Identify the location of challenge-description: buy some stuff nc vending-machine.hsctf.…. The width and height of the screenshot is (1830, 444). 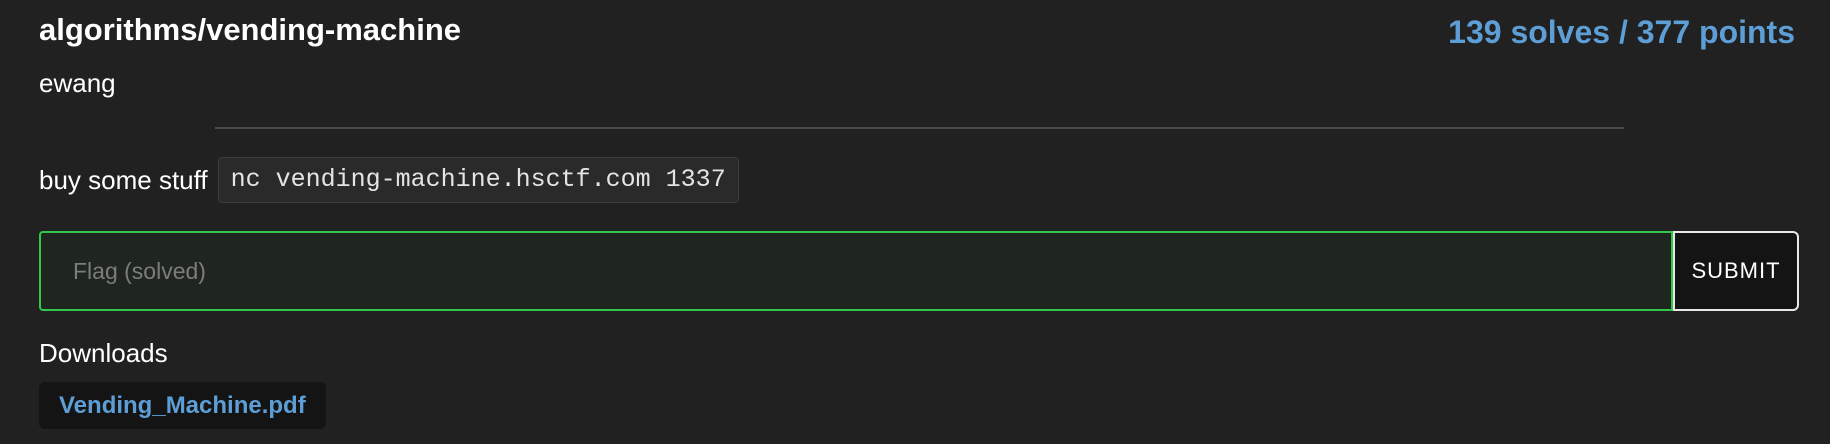
(389, 180).